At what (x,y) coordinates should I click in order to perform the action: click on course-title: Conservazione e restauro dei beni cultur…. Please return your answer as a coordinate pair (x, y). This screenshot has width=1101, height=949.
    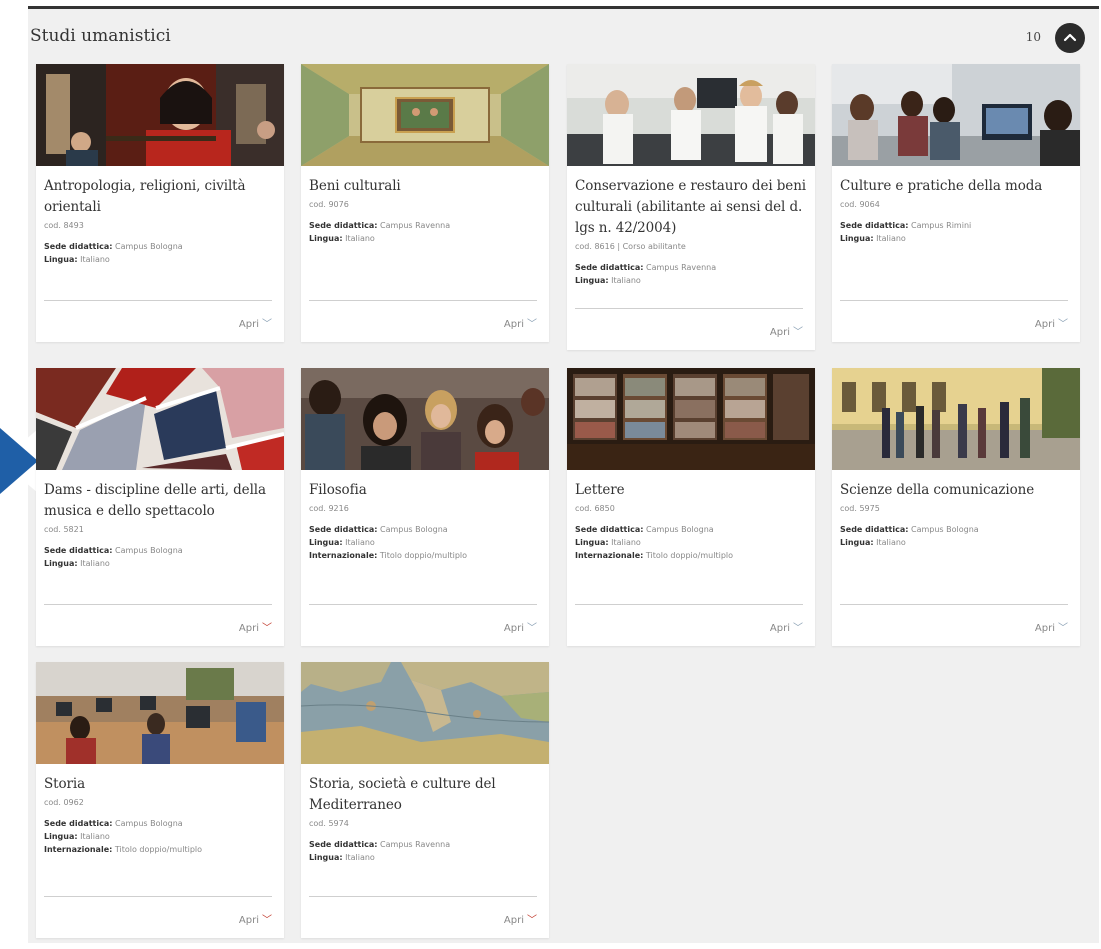
    Looking at the image, I should click on (691, 207).